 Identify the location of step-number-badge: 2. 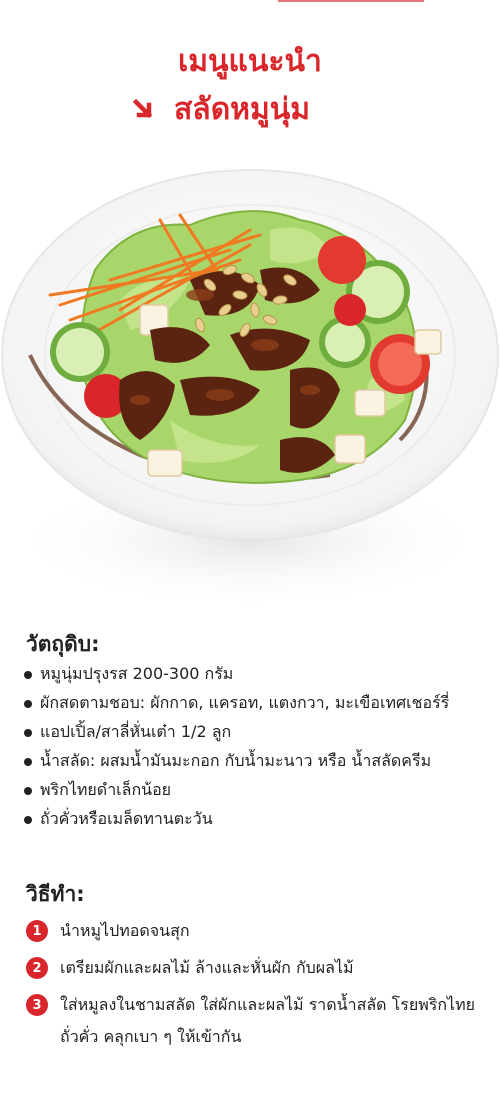
(37, 968).